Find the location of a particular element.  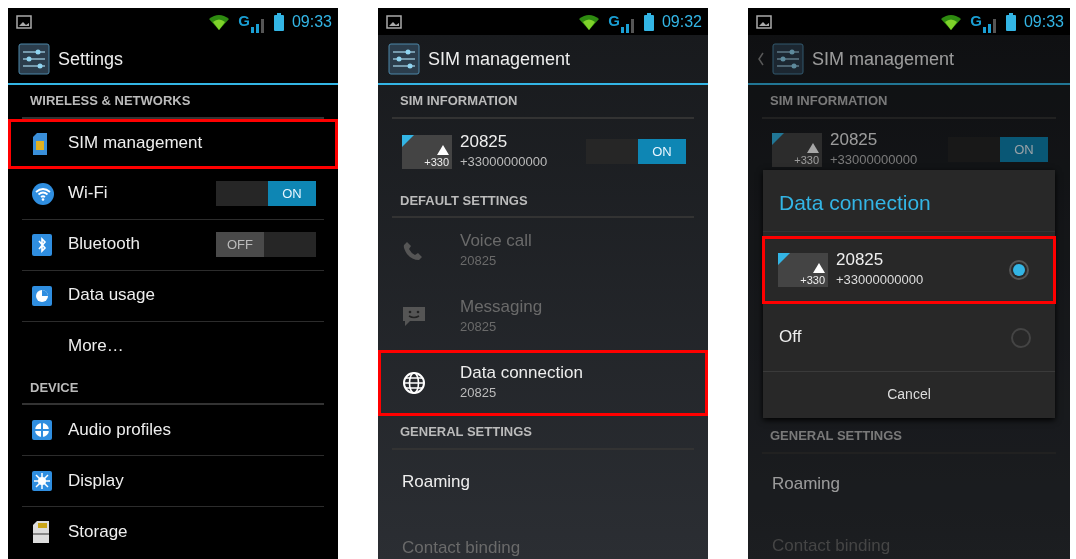

option-summary: +33000000000 is located at coordinates (880, 280).